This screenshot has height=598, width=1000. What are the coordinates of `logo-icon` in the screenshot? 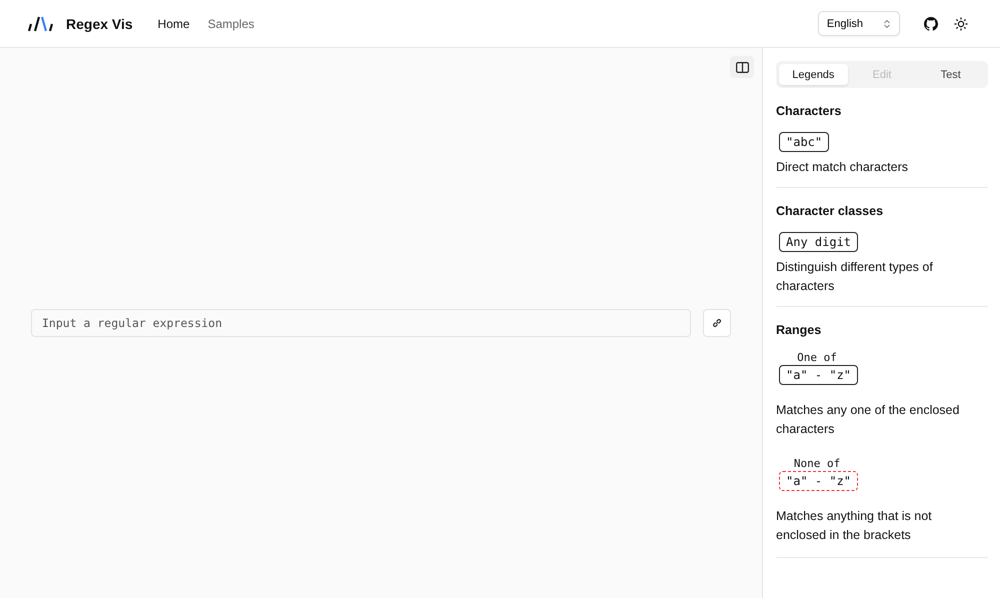 It's located at (41, 24).